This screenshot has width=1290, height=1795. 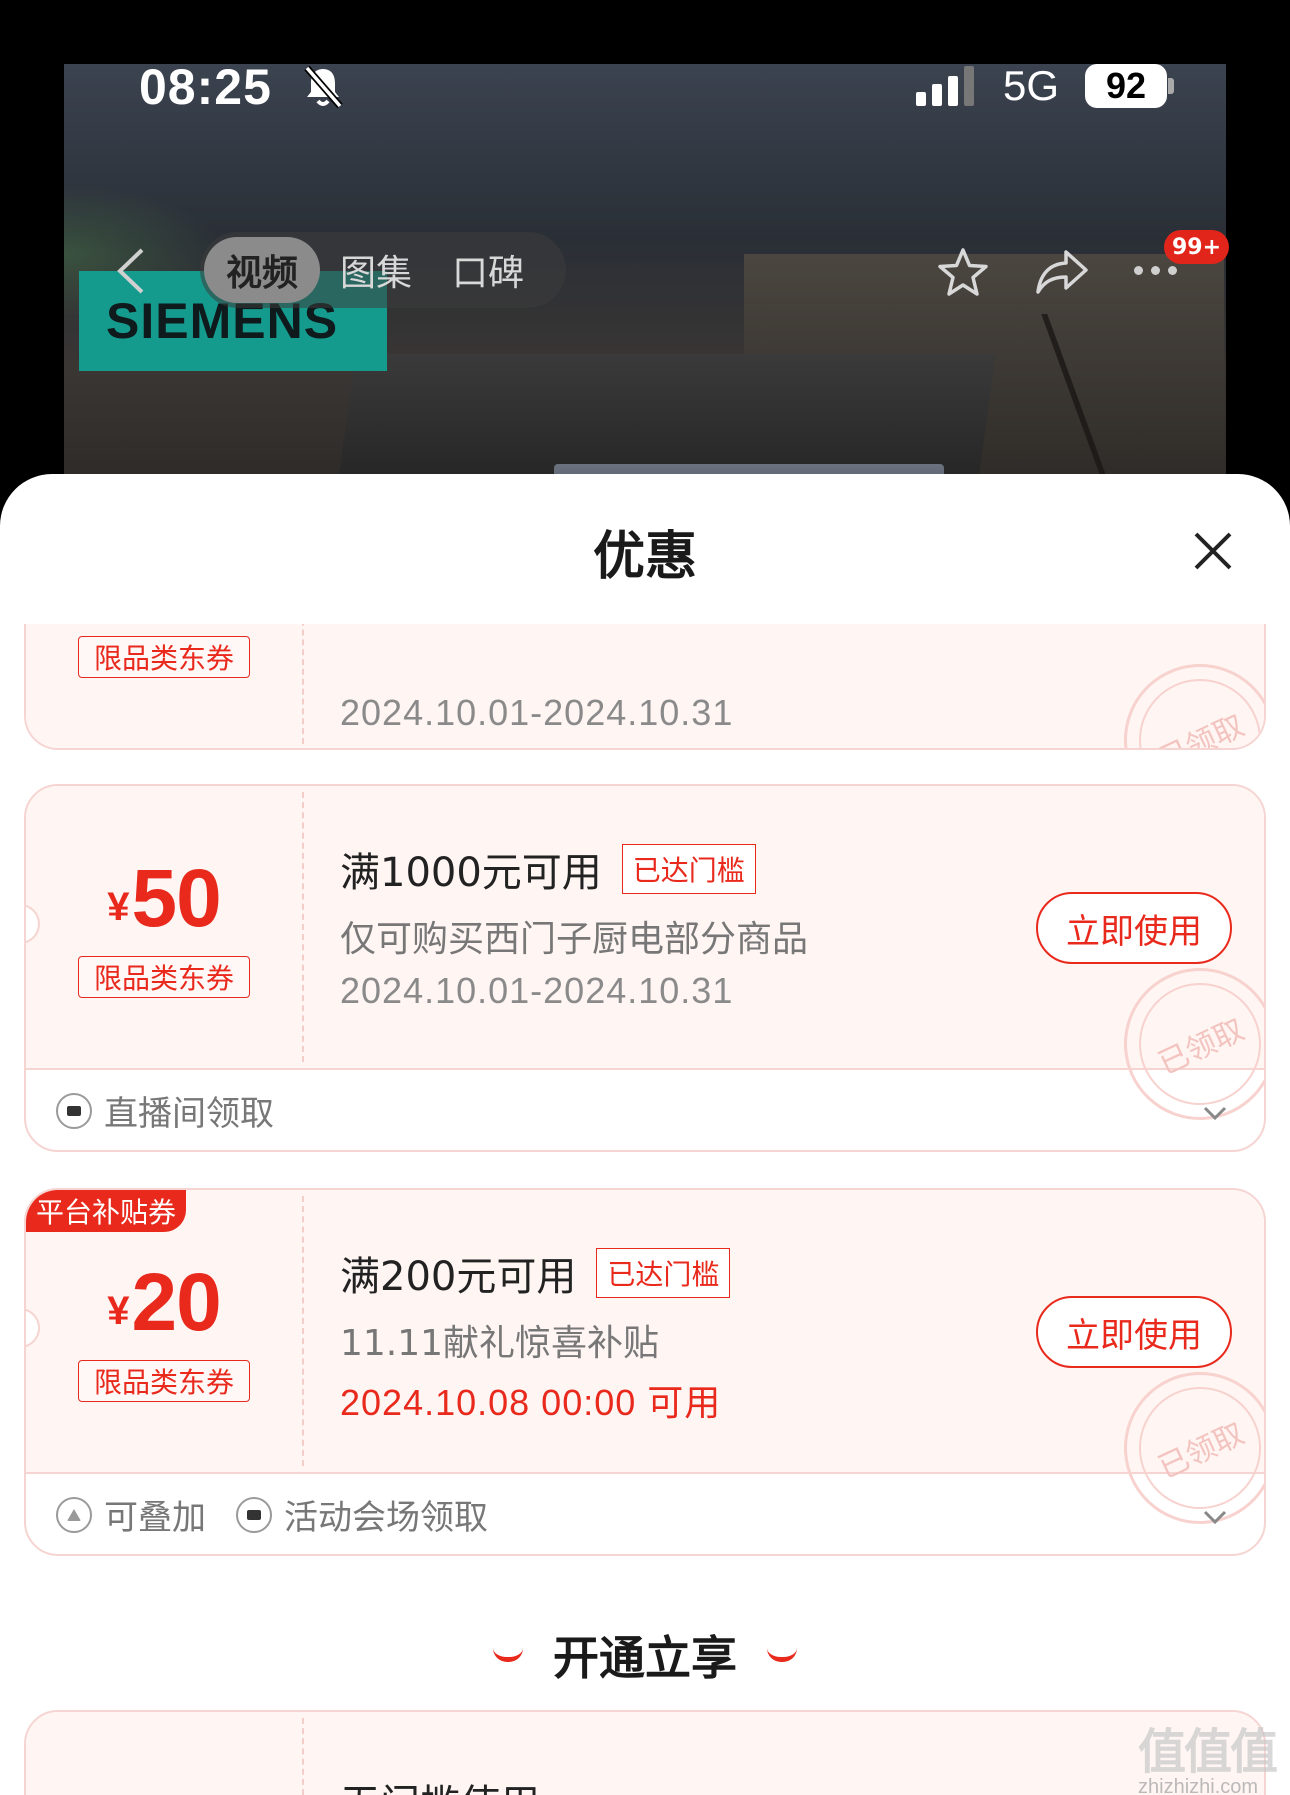 I want to click on stack-up-icon, so click(x=74, y=1514).